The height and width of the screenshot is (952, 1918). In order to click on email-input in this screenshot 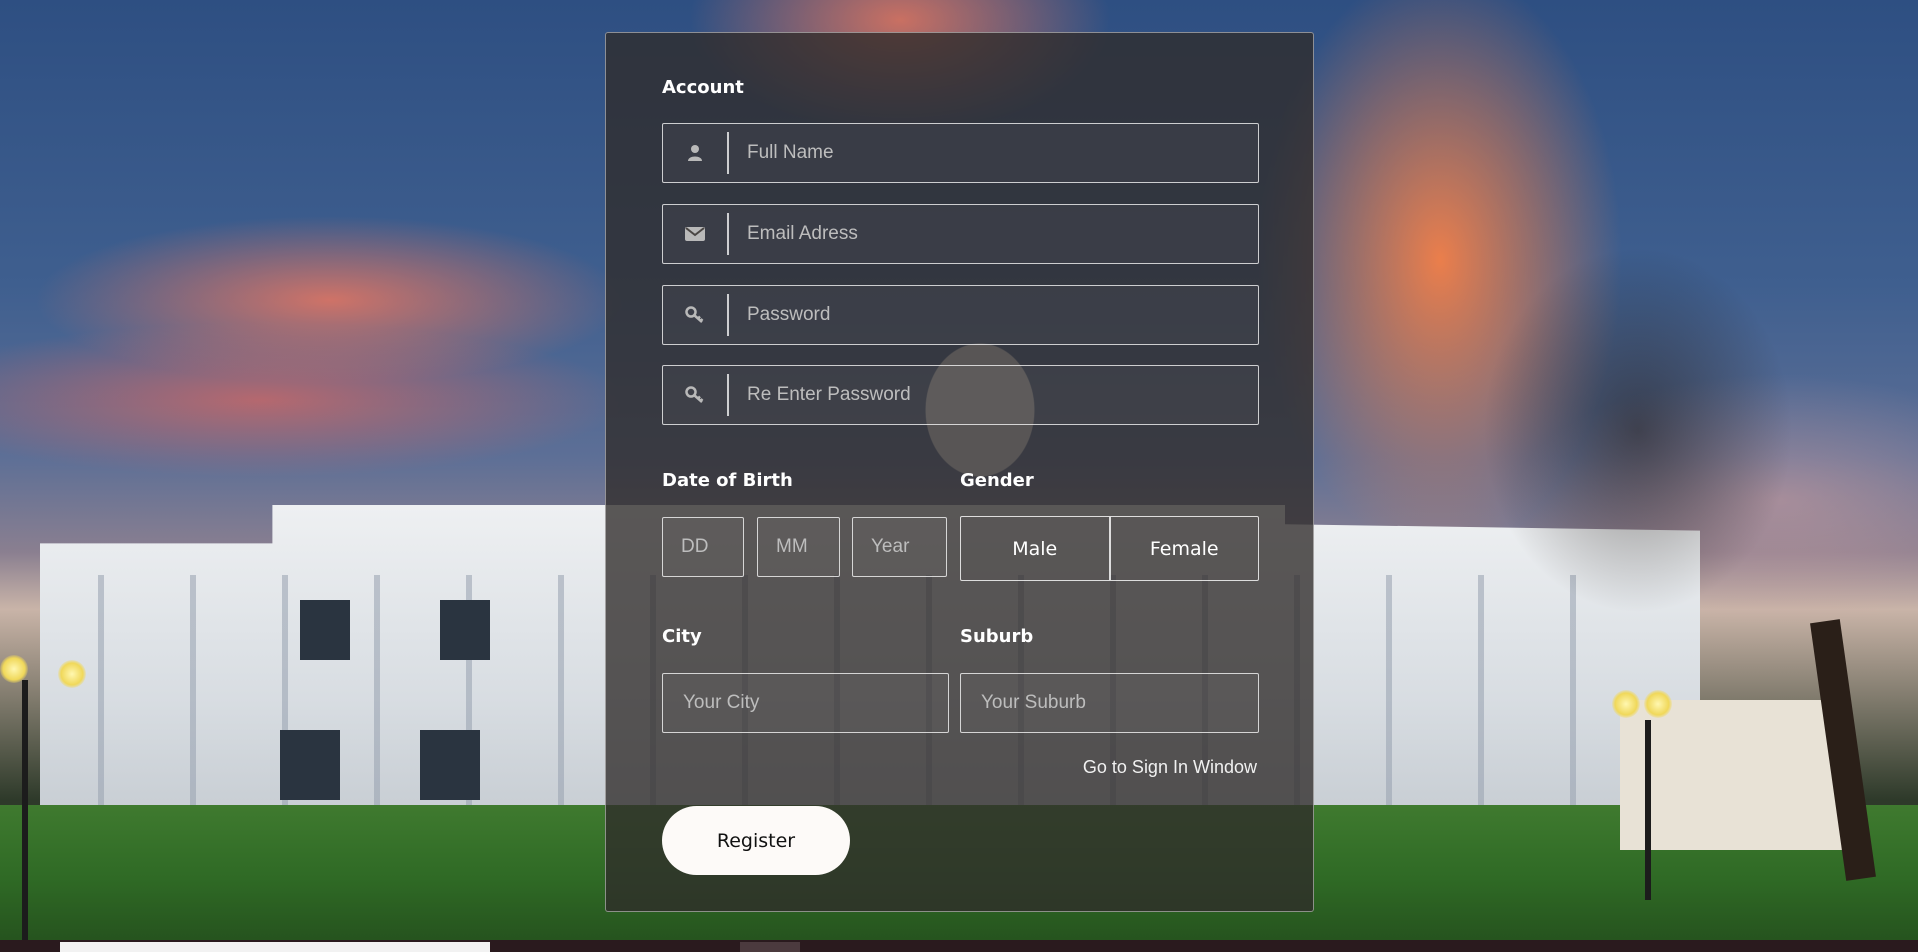, I will do `click(993, 234)`.